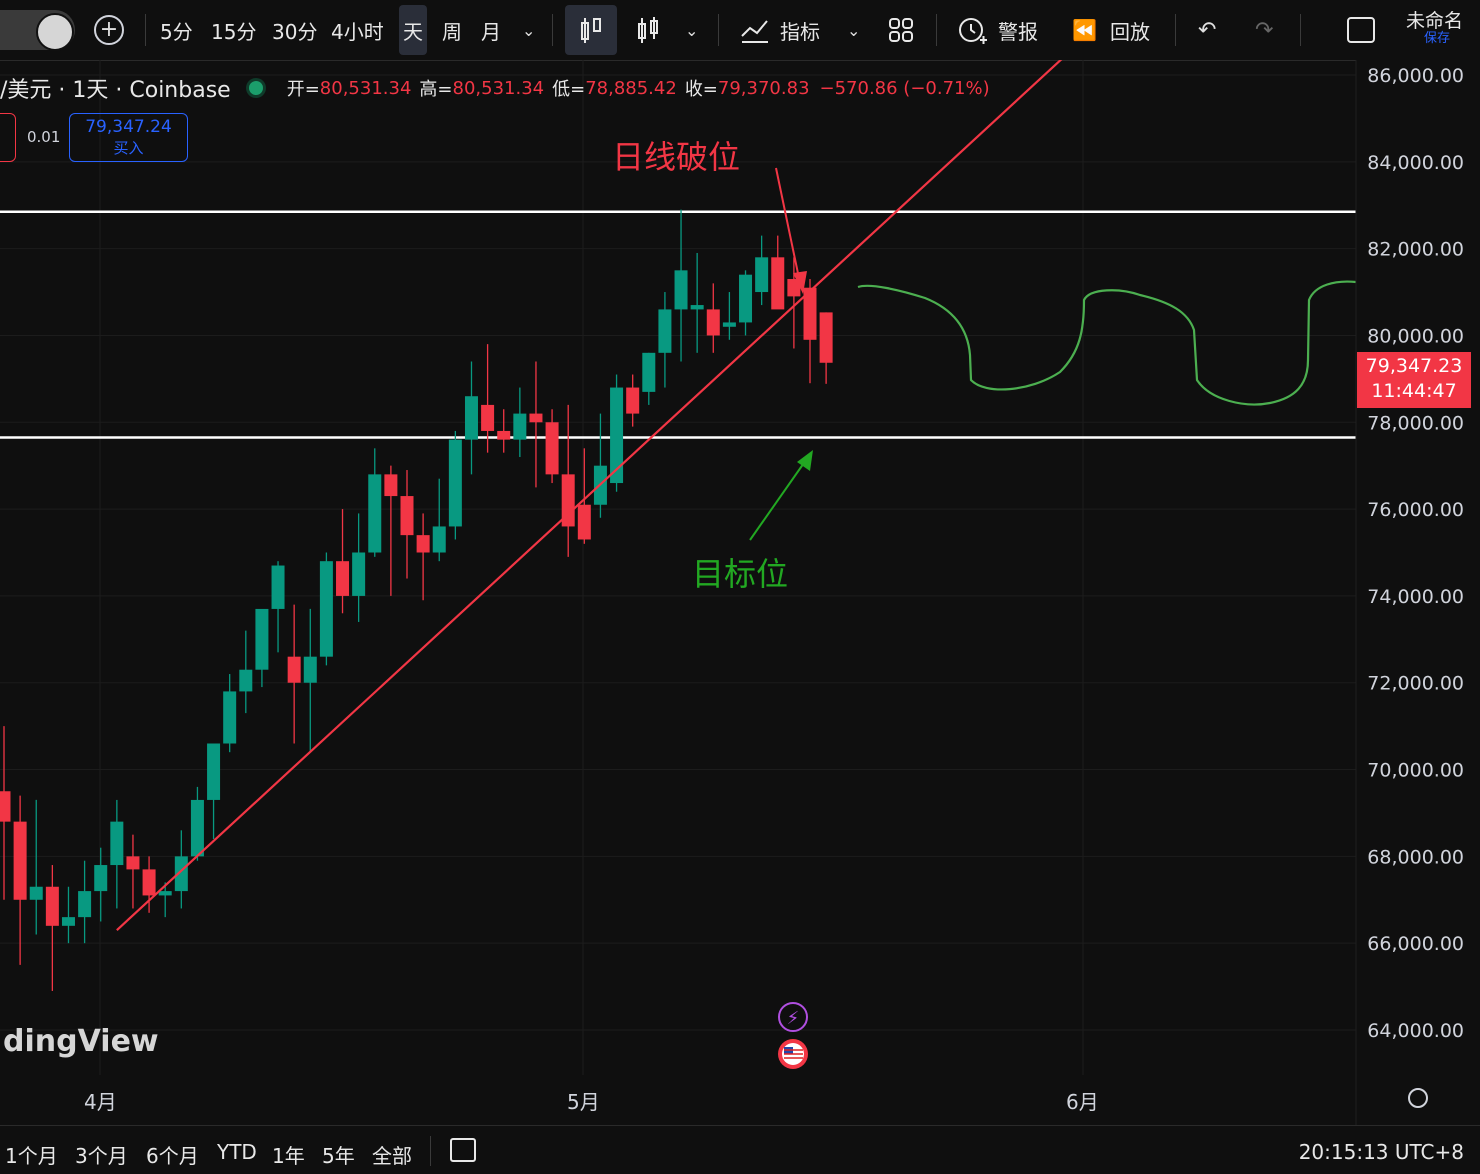 The image size is (1480, 1174). Describe the element at coordinates (1418, 1098) in the screenshot. I see `settings-gear-icon` at that location.